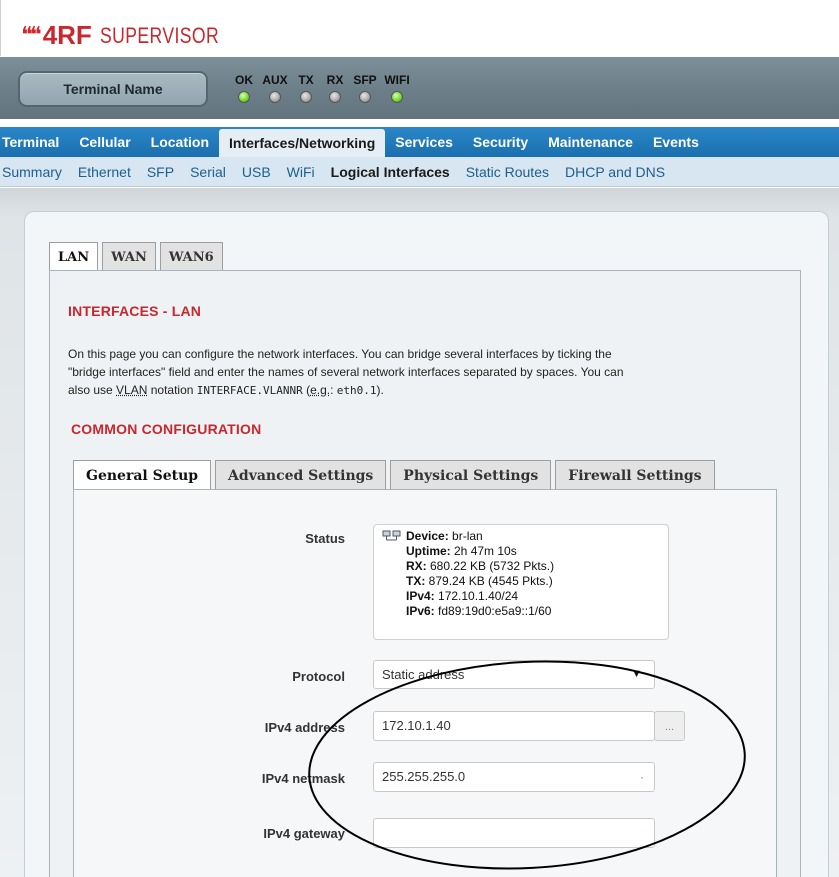 The width and height of the screenshot is (839, 877). I want to click on ipv4-netmask-select: 255.255.255.0 ·, so click(514, 777).